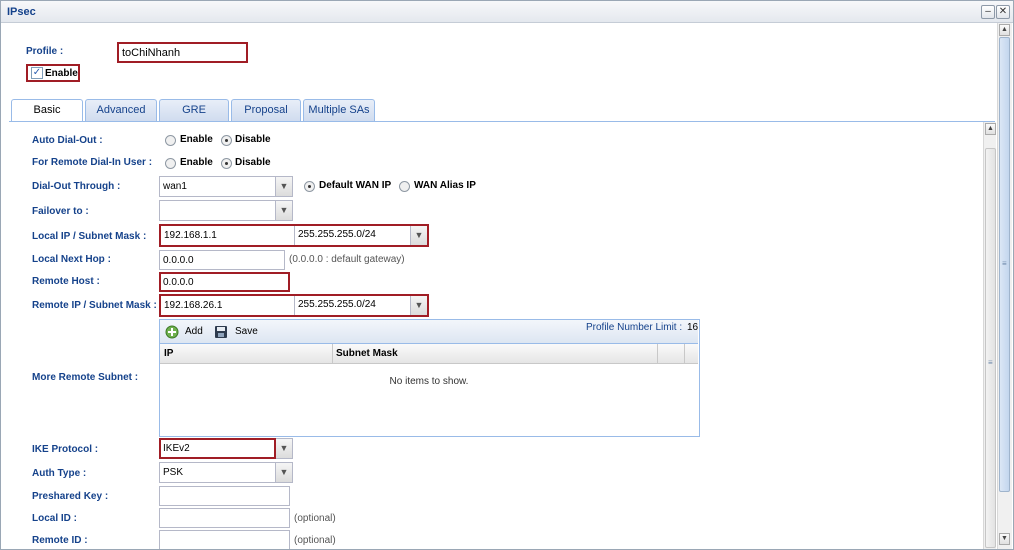  What do you see at coordinates (67, 140) in the screenshot?
I see `auto-dial-out-label: Auto Dial-Out :` at bounding box center [67, 140].